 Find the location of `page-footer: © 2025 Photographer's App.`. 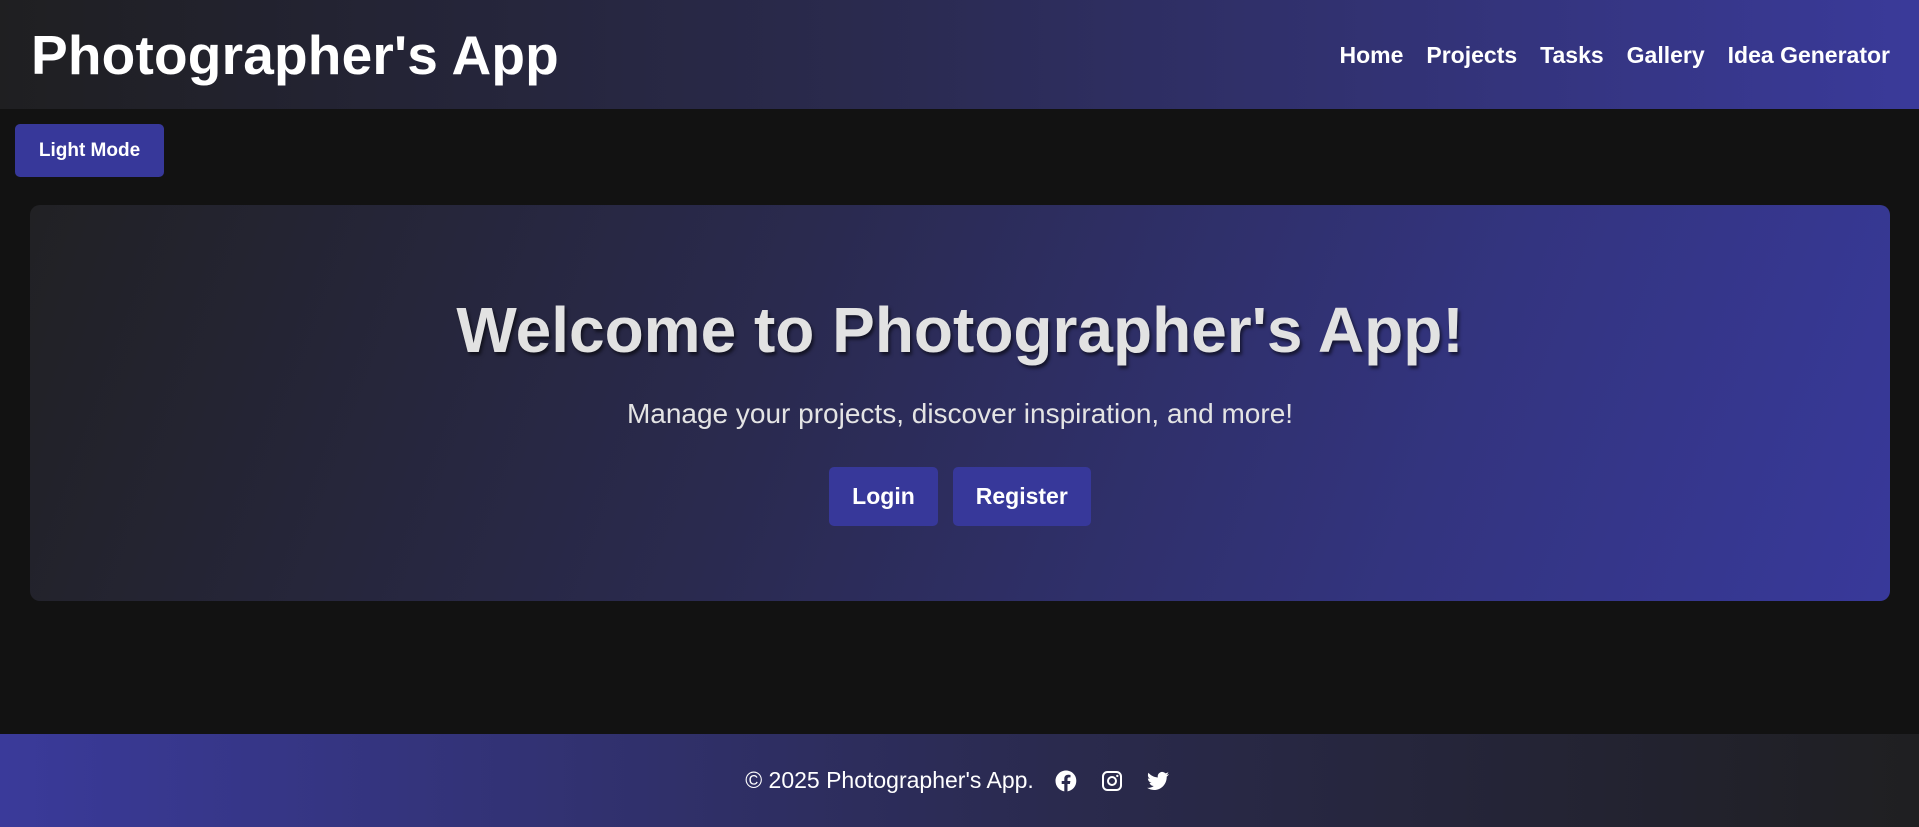

page-footer: © 2025 Photographer's App. is located at coordinates (959, 780).